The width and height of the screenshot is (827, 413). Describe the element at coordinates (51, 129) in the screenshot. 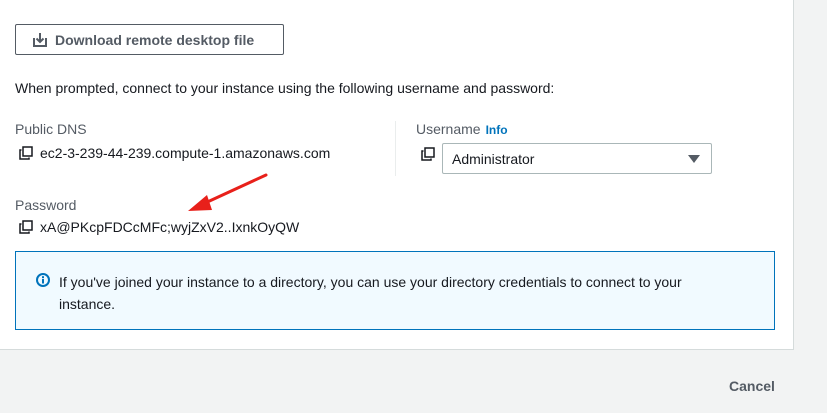

I see `public-dns-label: Public DNS` at that location.